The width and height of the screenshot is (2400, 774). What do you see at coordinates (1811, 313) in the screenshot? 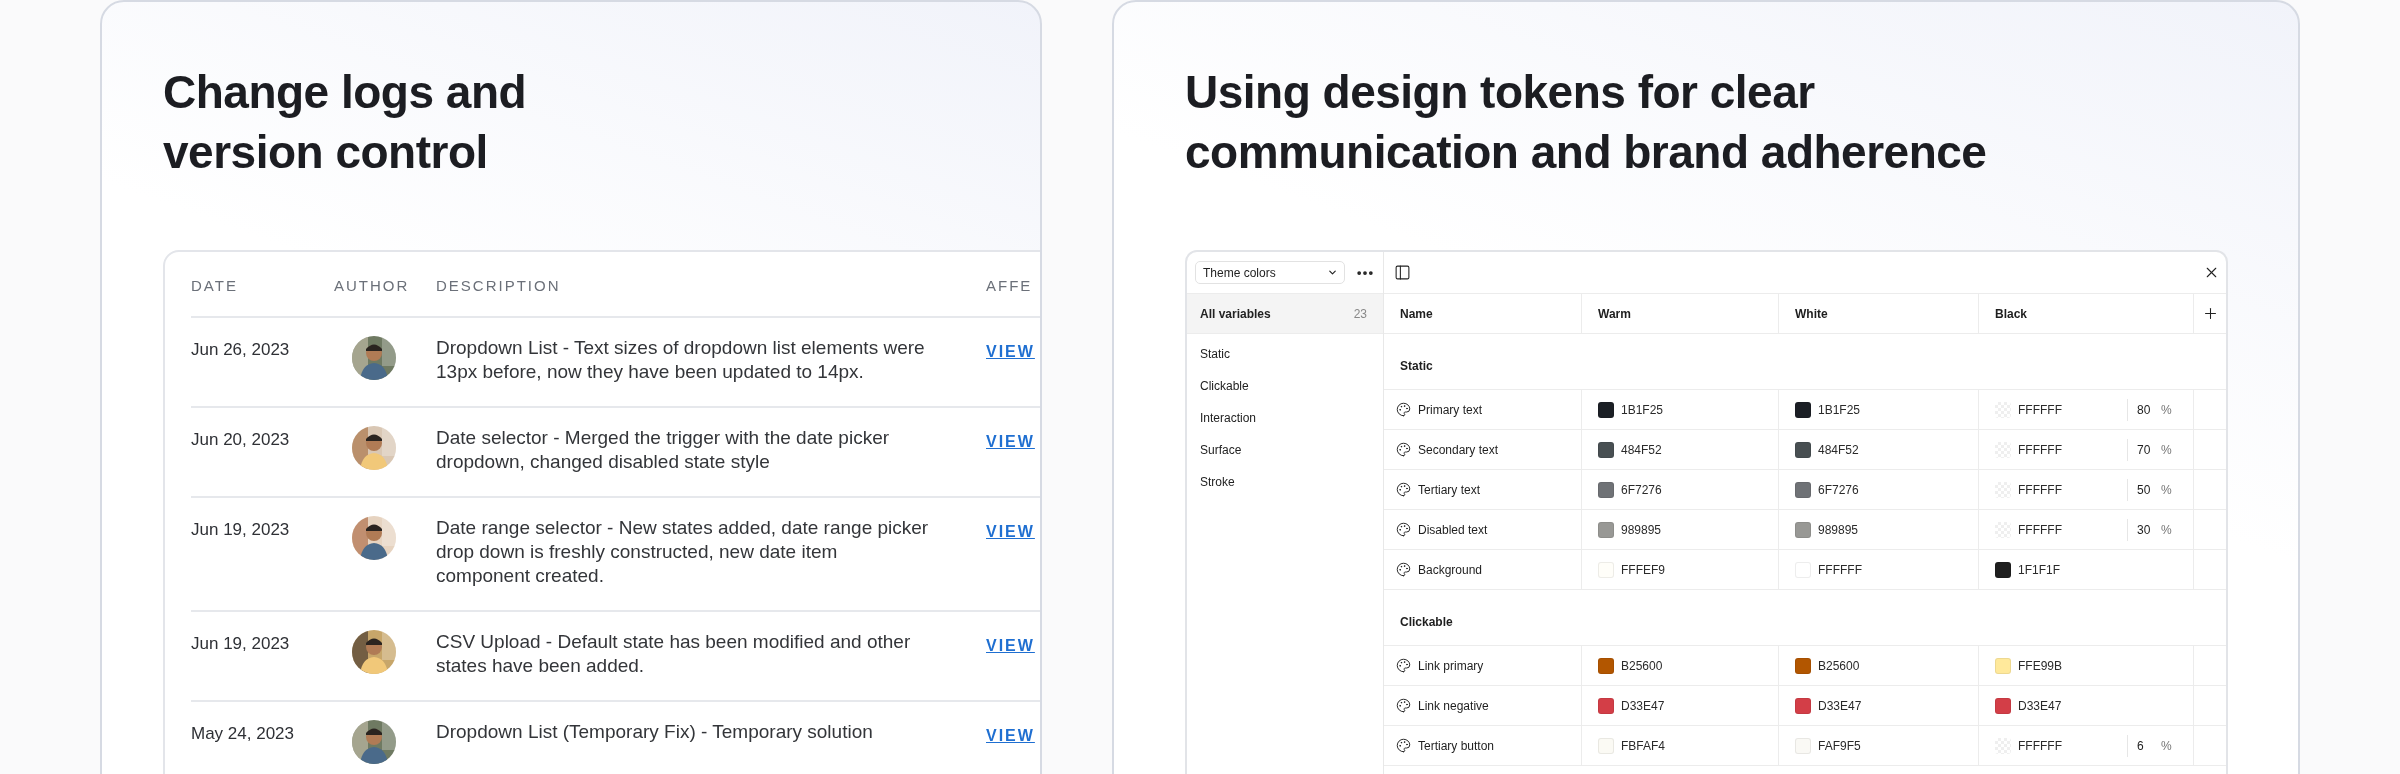
I see `column-header: White` at bounding box center [1811, 313].